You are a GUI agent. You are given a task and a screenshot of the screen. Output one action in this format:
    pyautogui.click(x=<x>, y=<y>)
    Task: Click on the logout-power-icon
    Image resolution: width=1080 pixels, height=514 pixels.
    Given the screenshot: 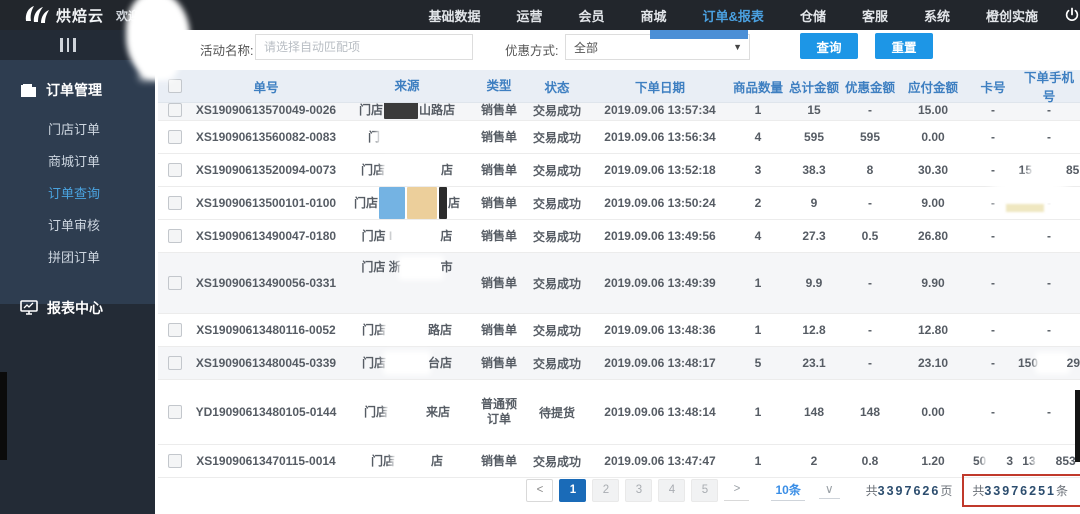 What is the action you would take?
    pyautogui.click(x=1072, y=15)
    